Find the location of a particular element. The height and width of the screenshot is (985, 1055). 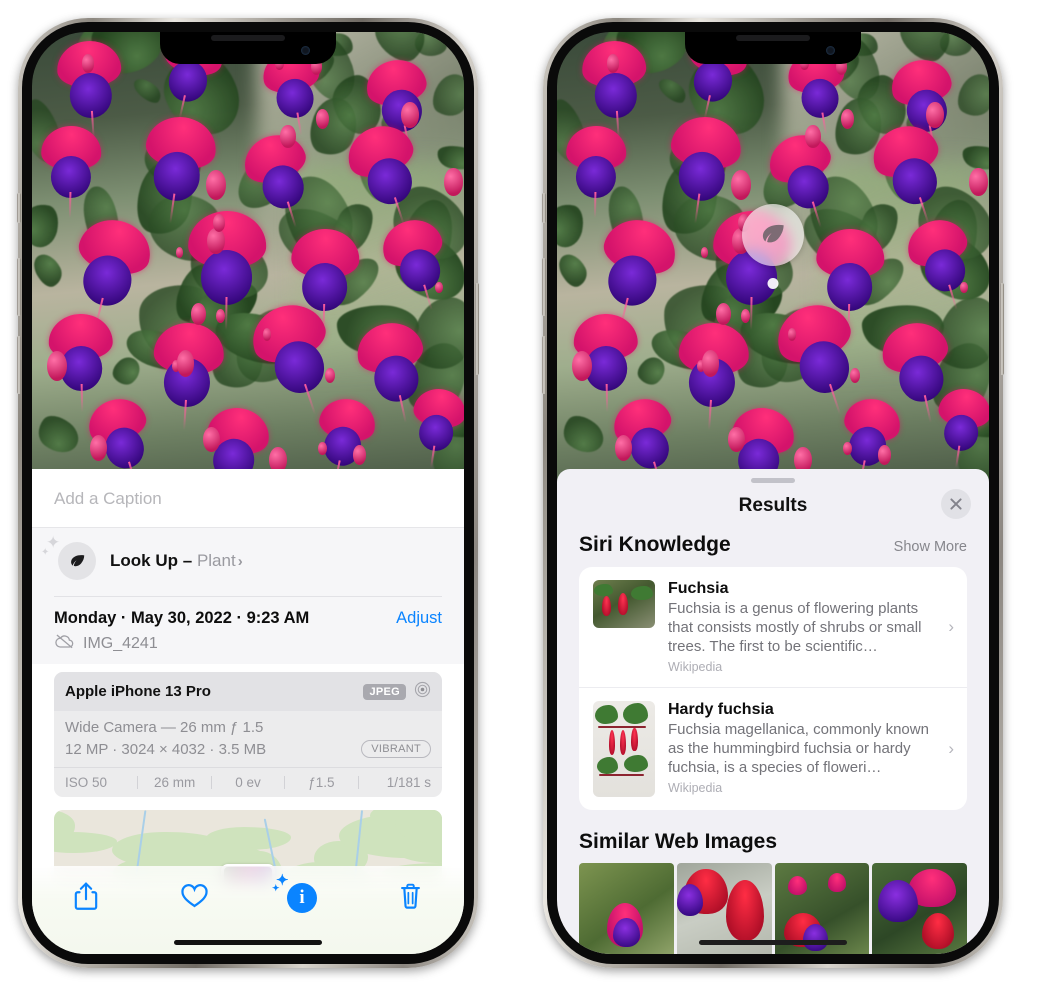

show-more-button: Show More is located at coordinates (930, 547).